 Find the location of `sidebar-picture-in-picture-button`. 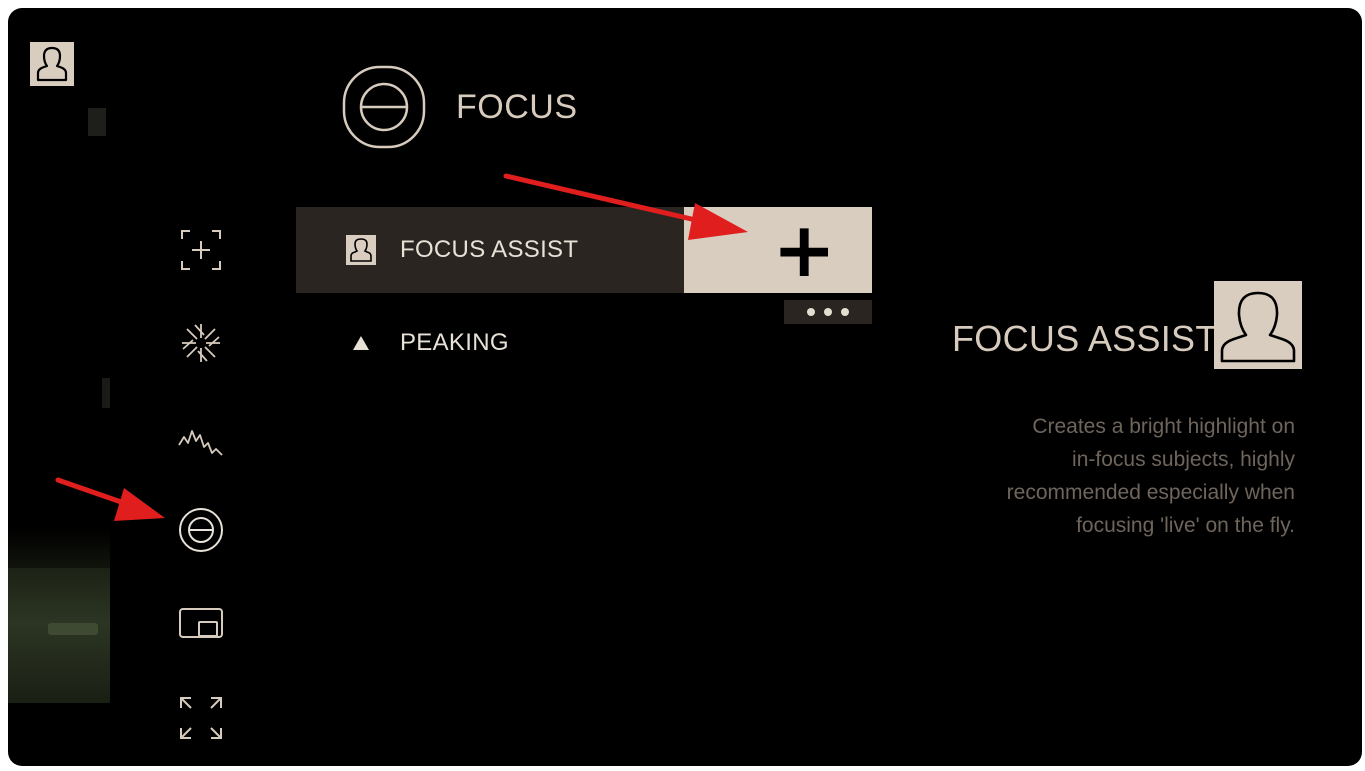

sidebar-picture-in-picture-button is located at coordinates (201, 624).